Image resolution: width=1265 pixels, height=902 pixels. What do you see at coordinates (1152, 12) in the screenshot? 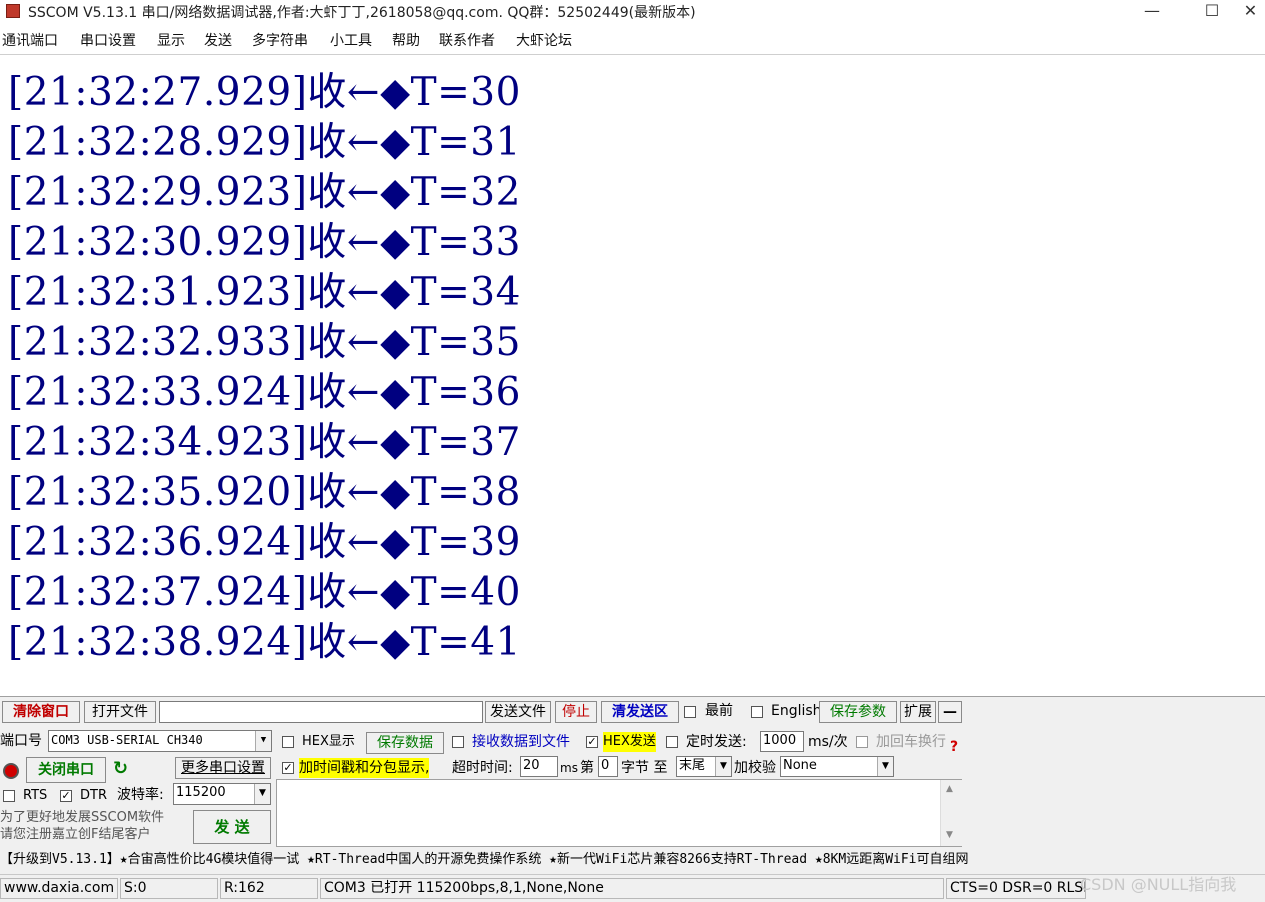
I see `minimize-button: —` at bounding box center [1152, 12].